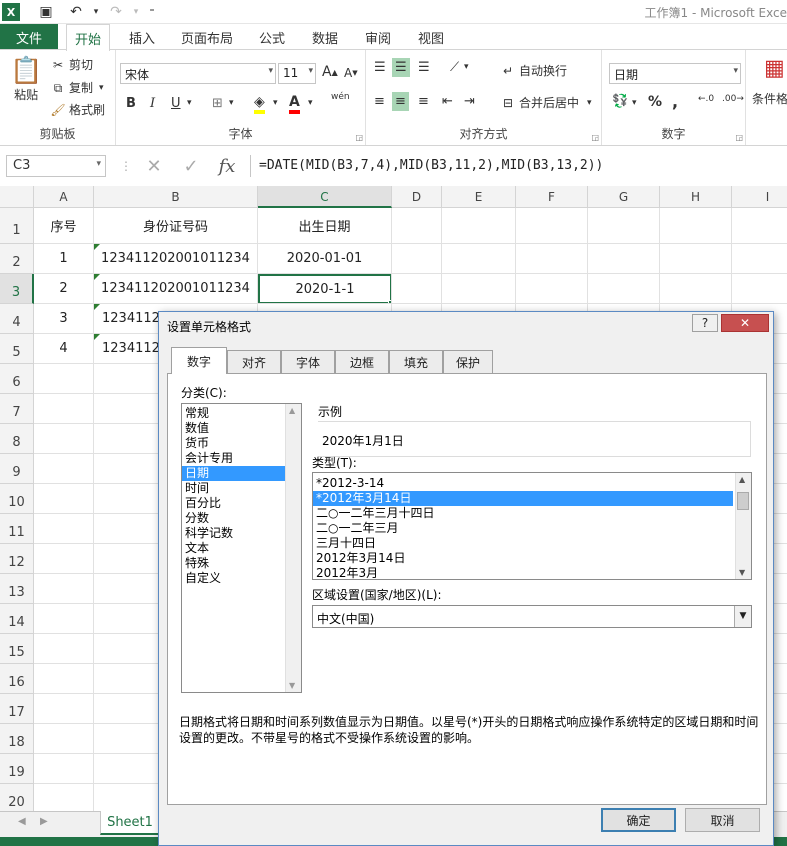  Describe the element at coordinates (479, 197) in the screenshot. I see `column-header: E` at that location.